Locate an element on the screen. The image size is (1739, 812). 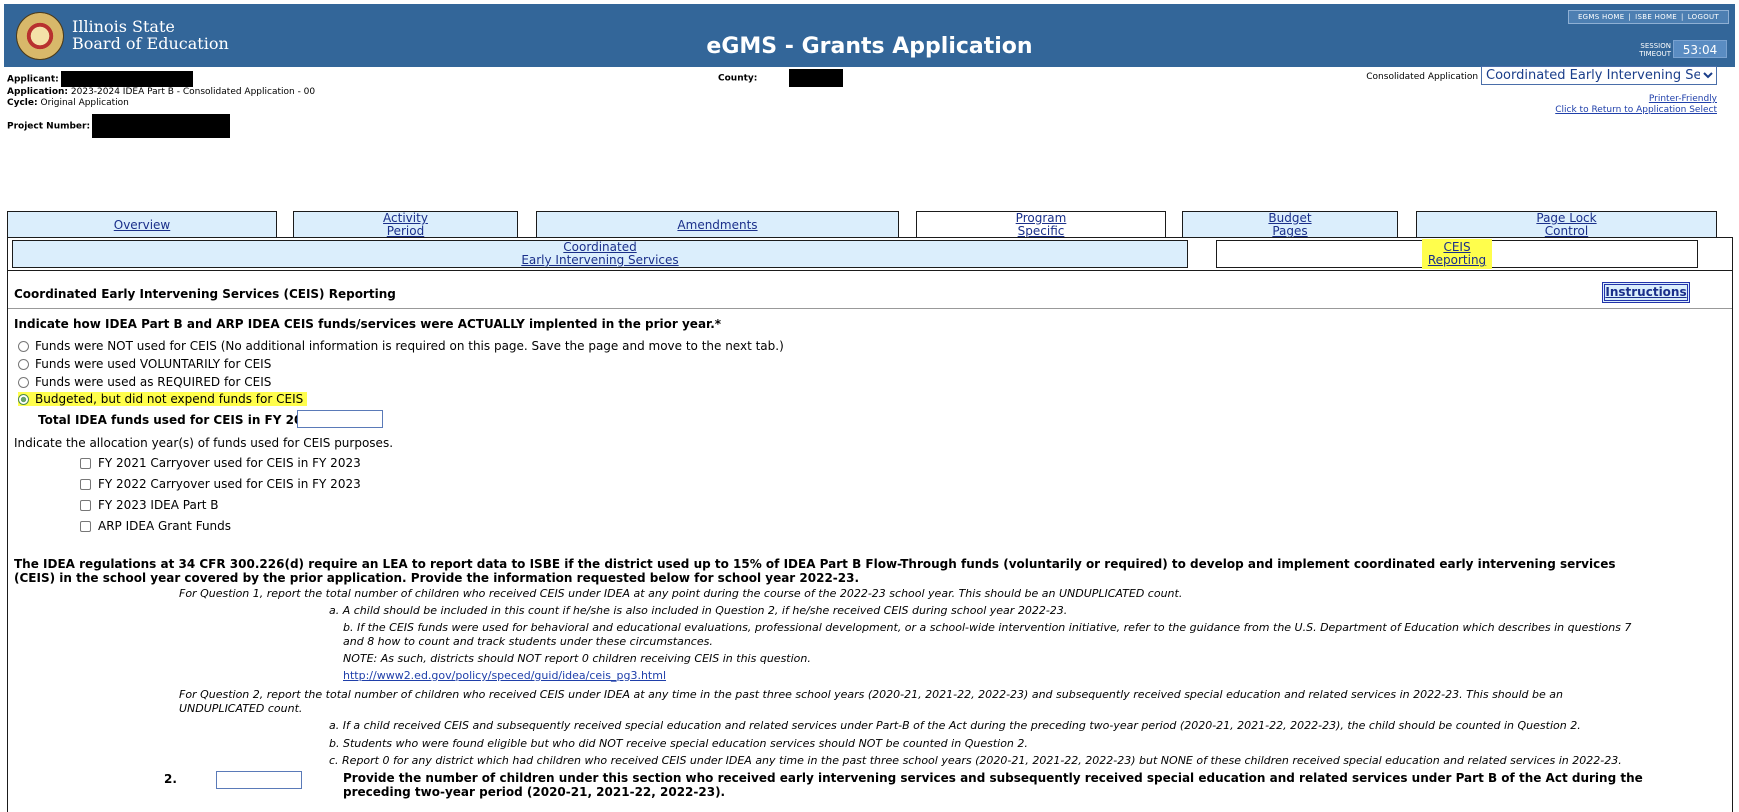
subtab-reporting-label-2: Reporting is located at coordinates (1457, 260).